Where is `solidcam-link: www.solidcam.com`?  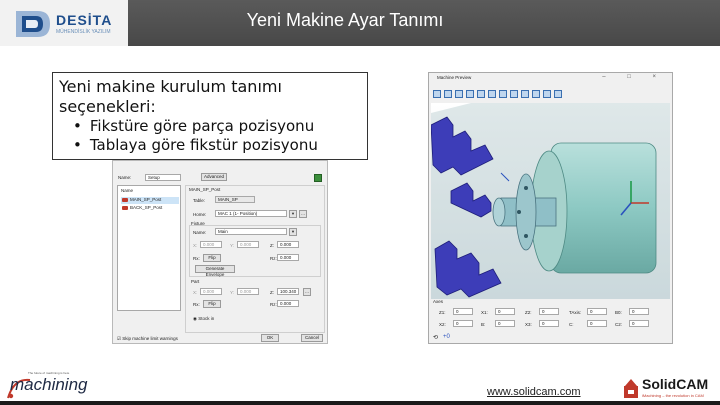 solidcam-link: www.solidcam.com is located at coordinates (534, 392).